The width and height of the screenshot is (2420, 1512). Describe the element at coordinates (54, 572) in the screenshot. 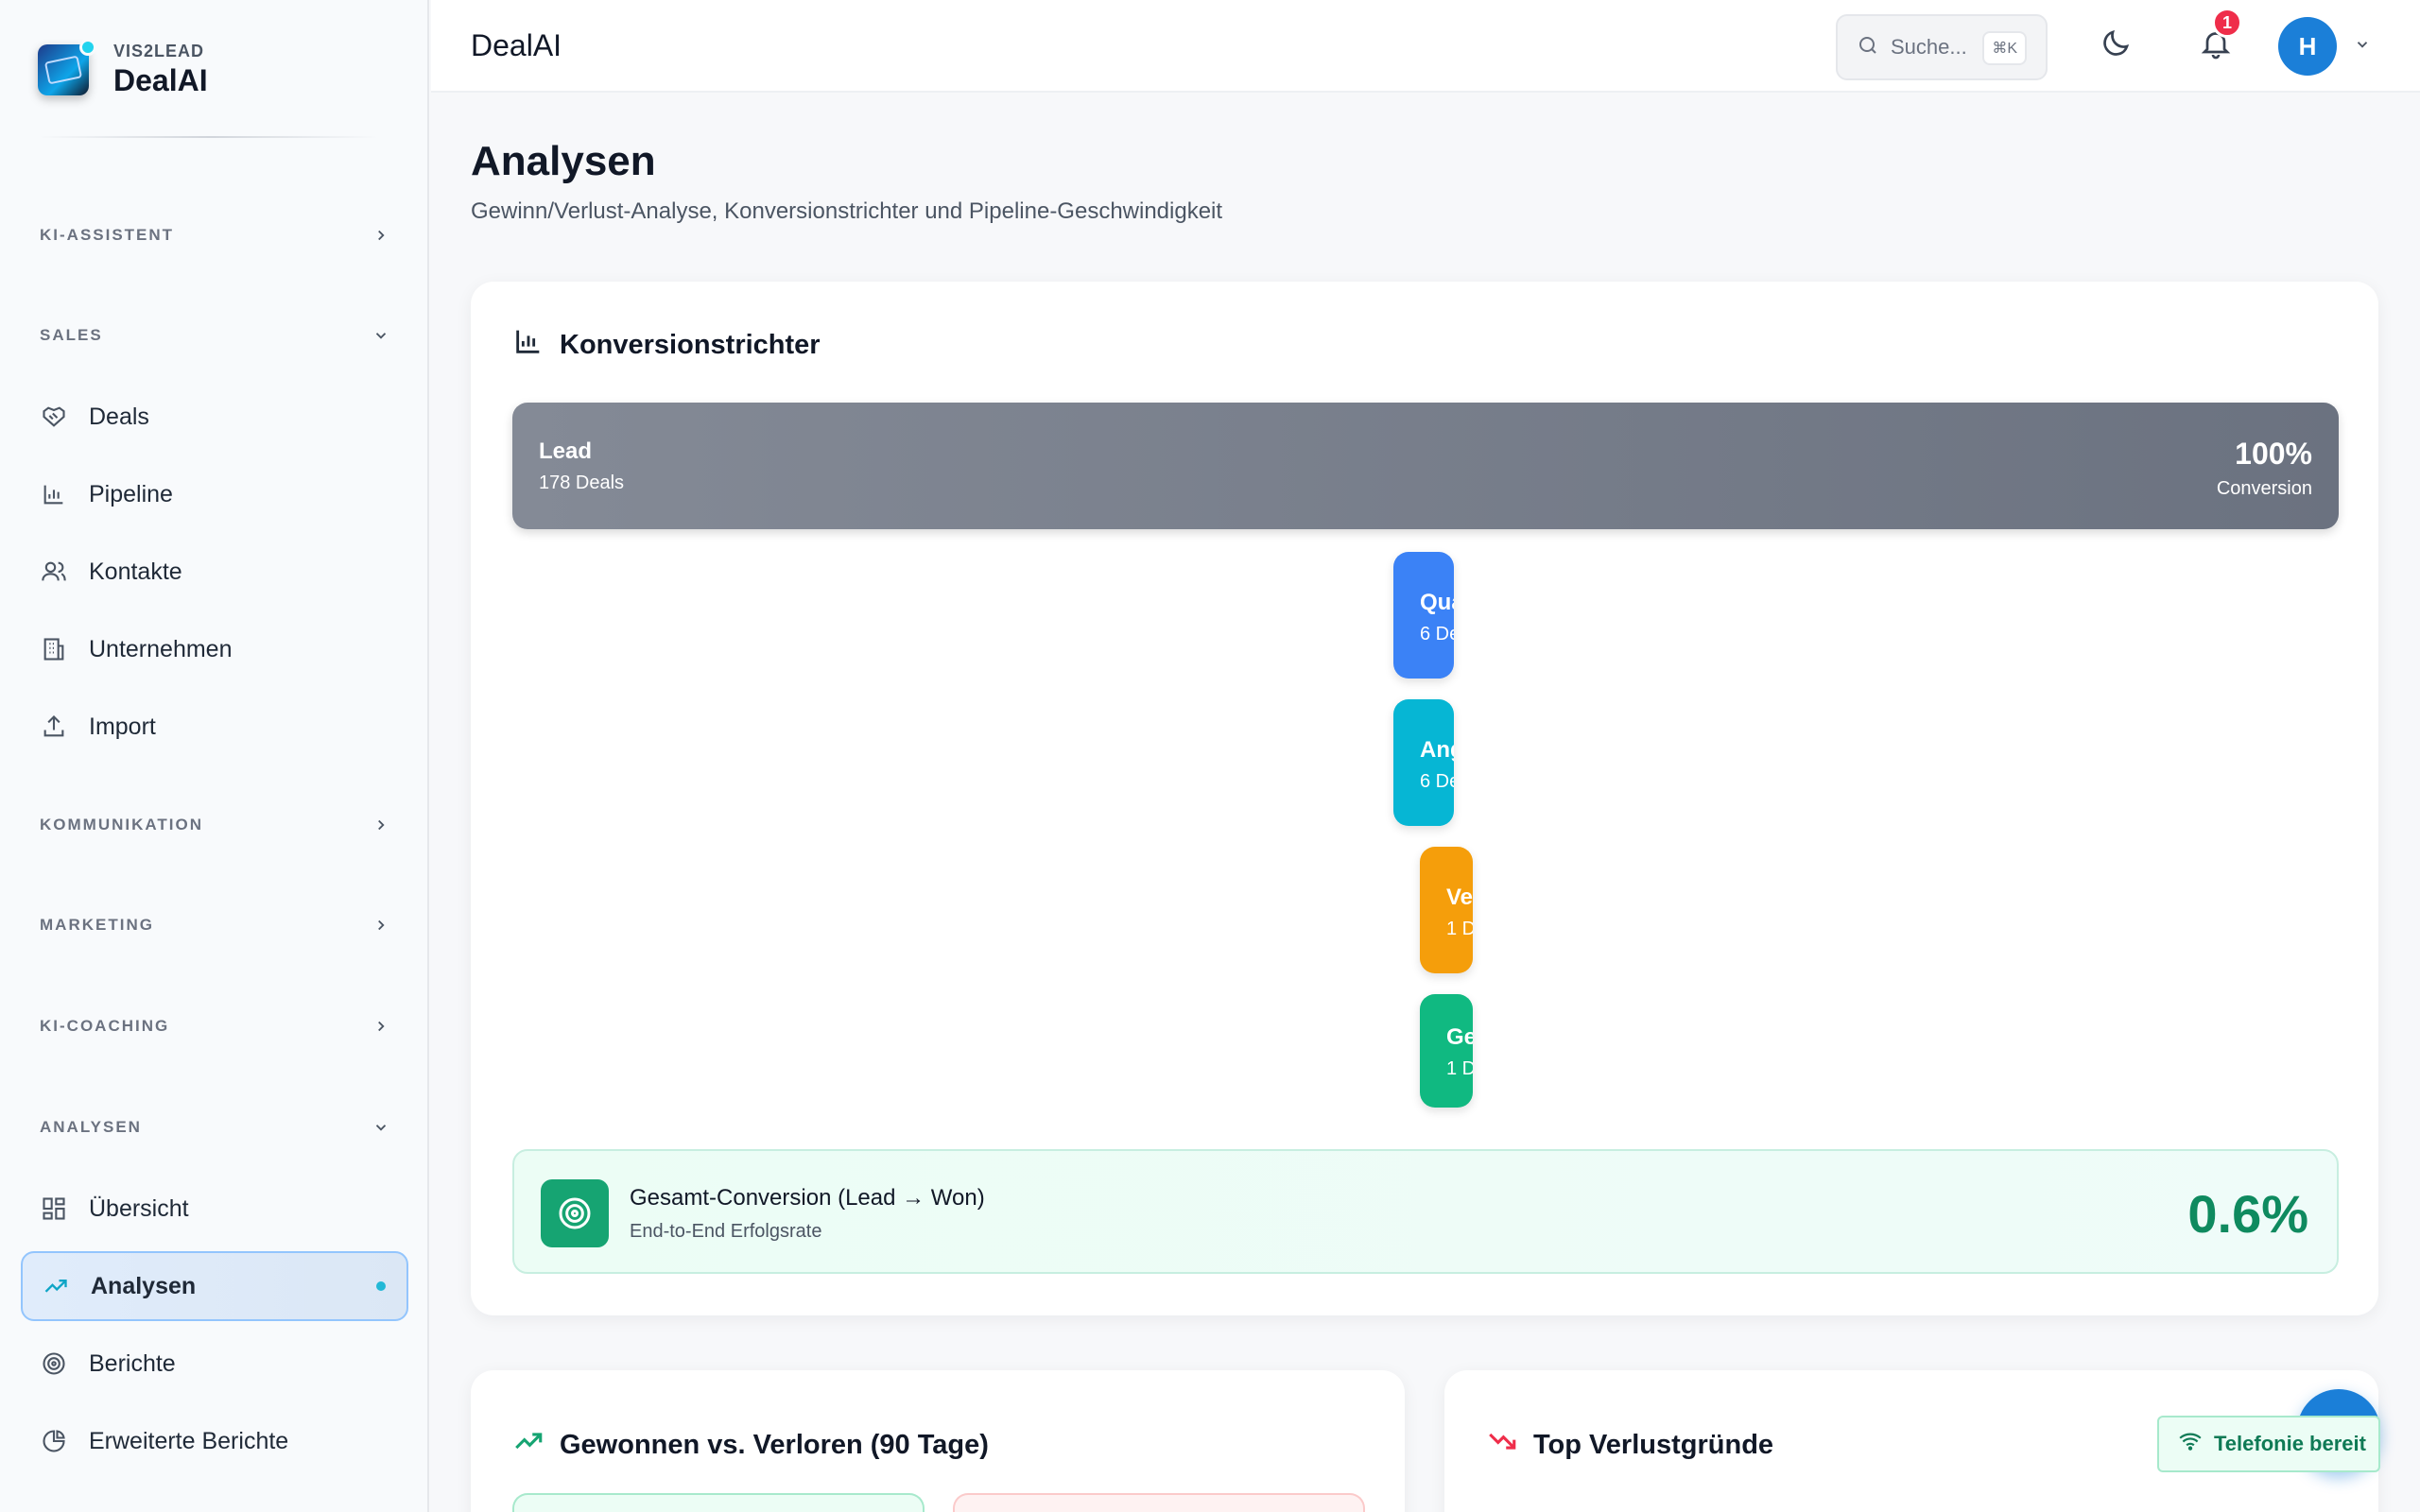

I see `users-icon` at that location.